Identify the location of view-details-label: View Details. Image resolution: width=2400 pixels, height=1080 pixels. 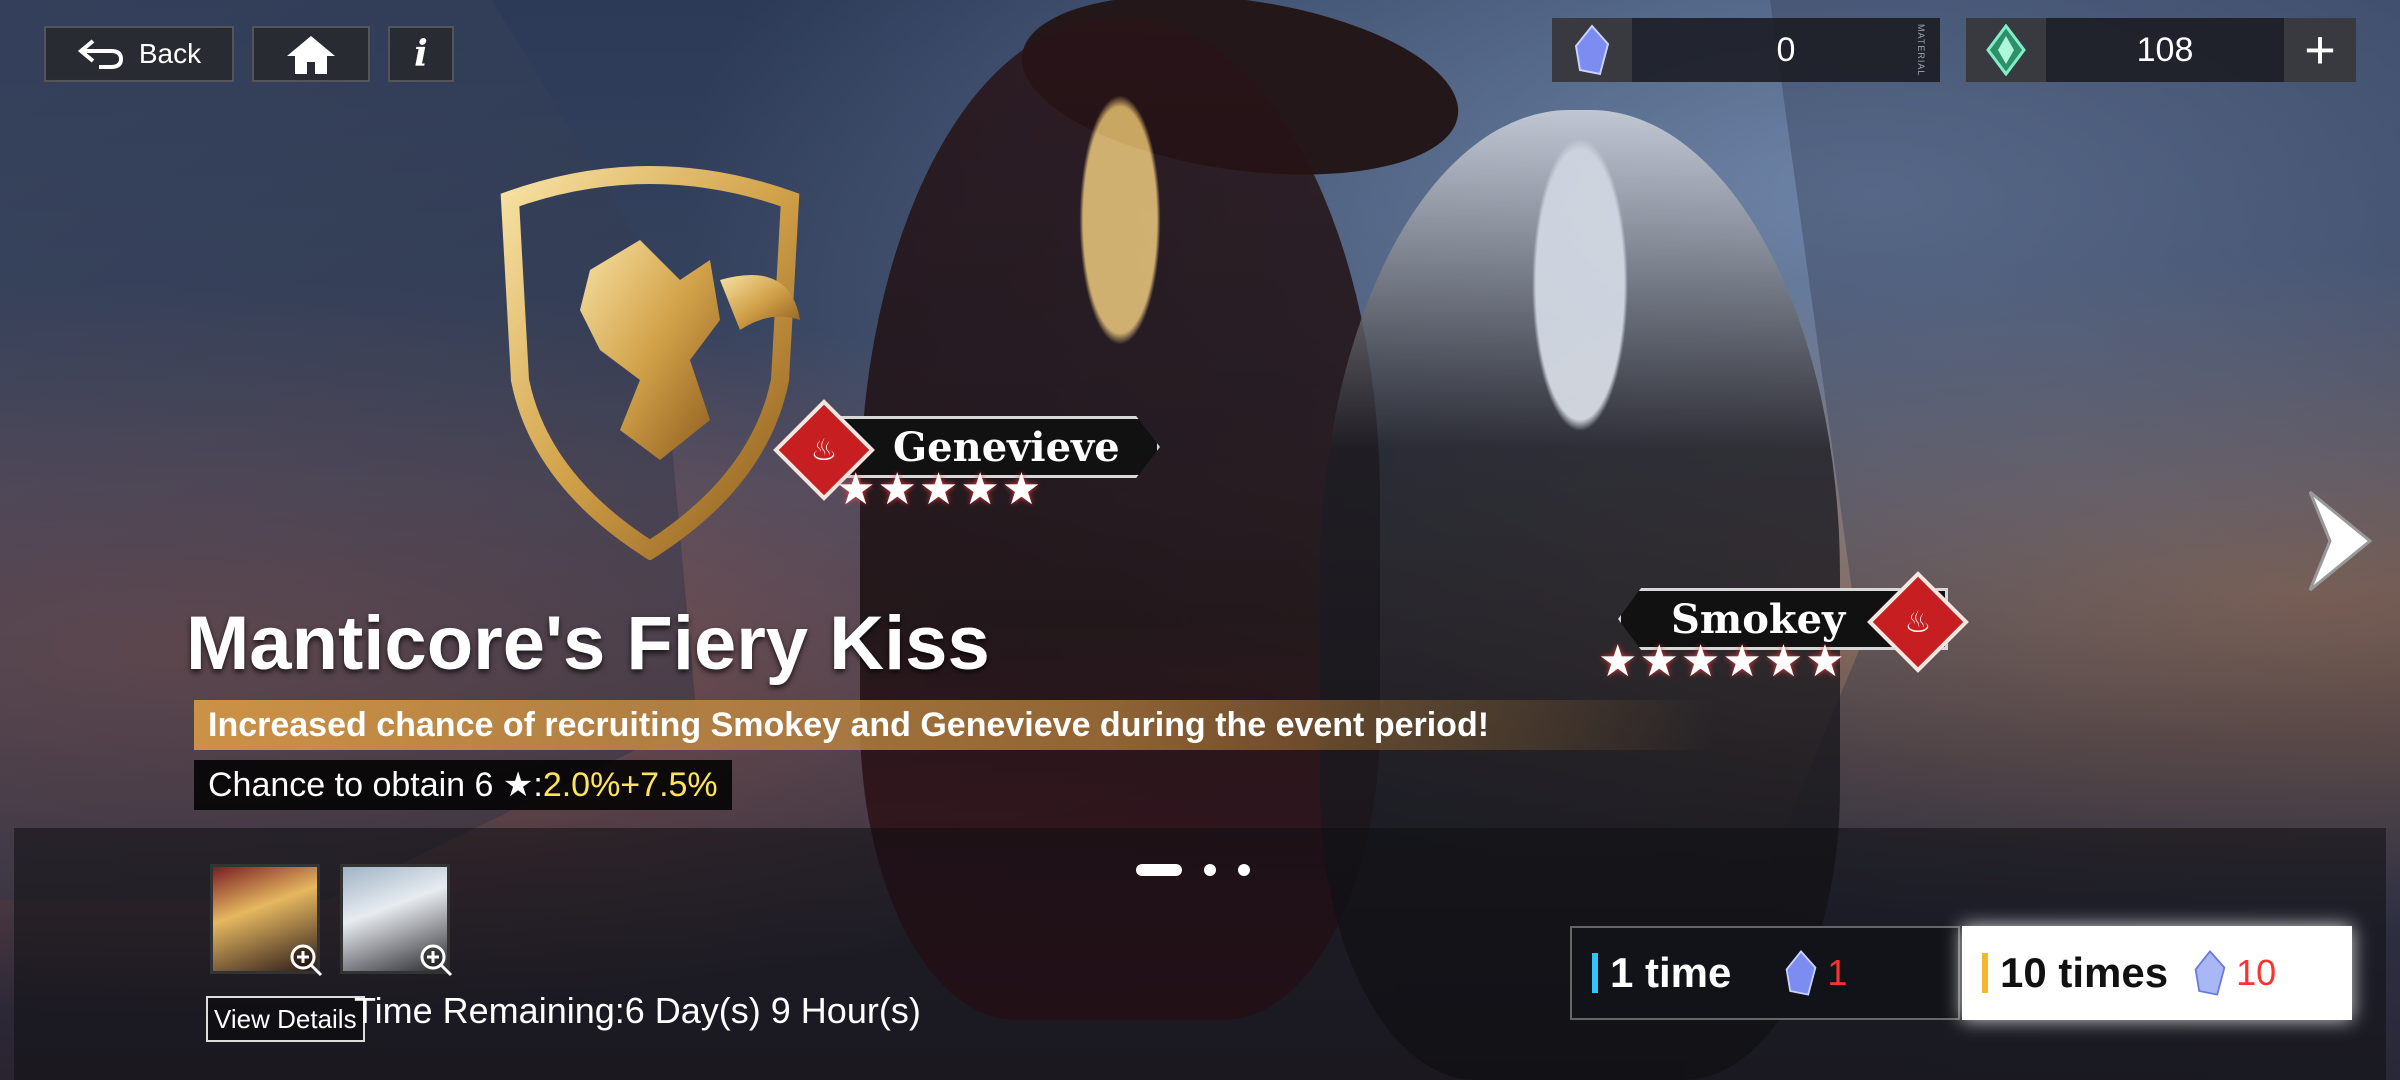
(285, 1018).